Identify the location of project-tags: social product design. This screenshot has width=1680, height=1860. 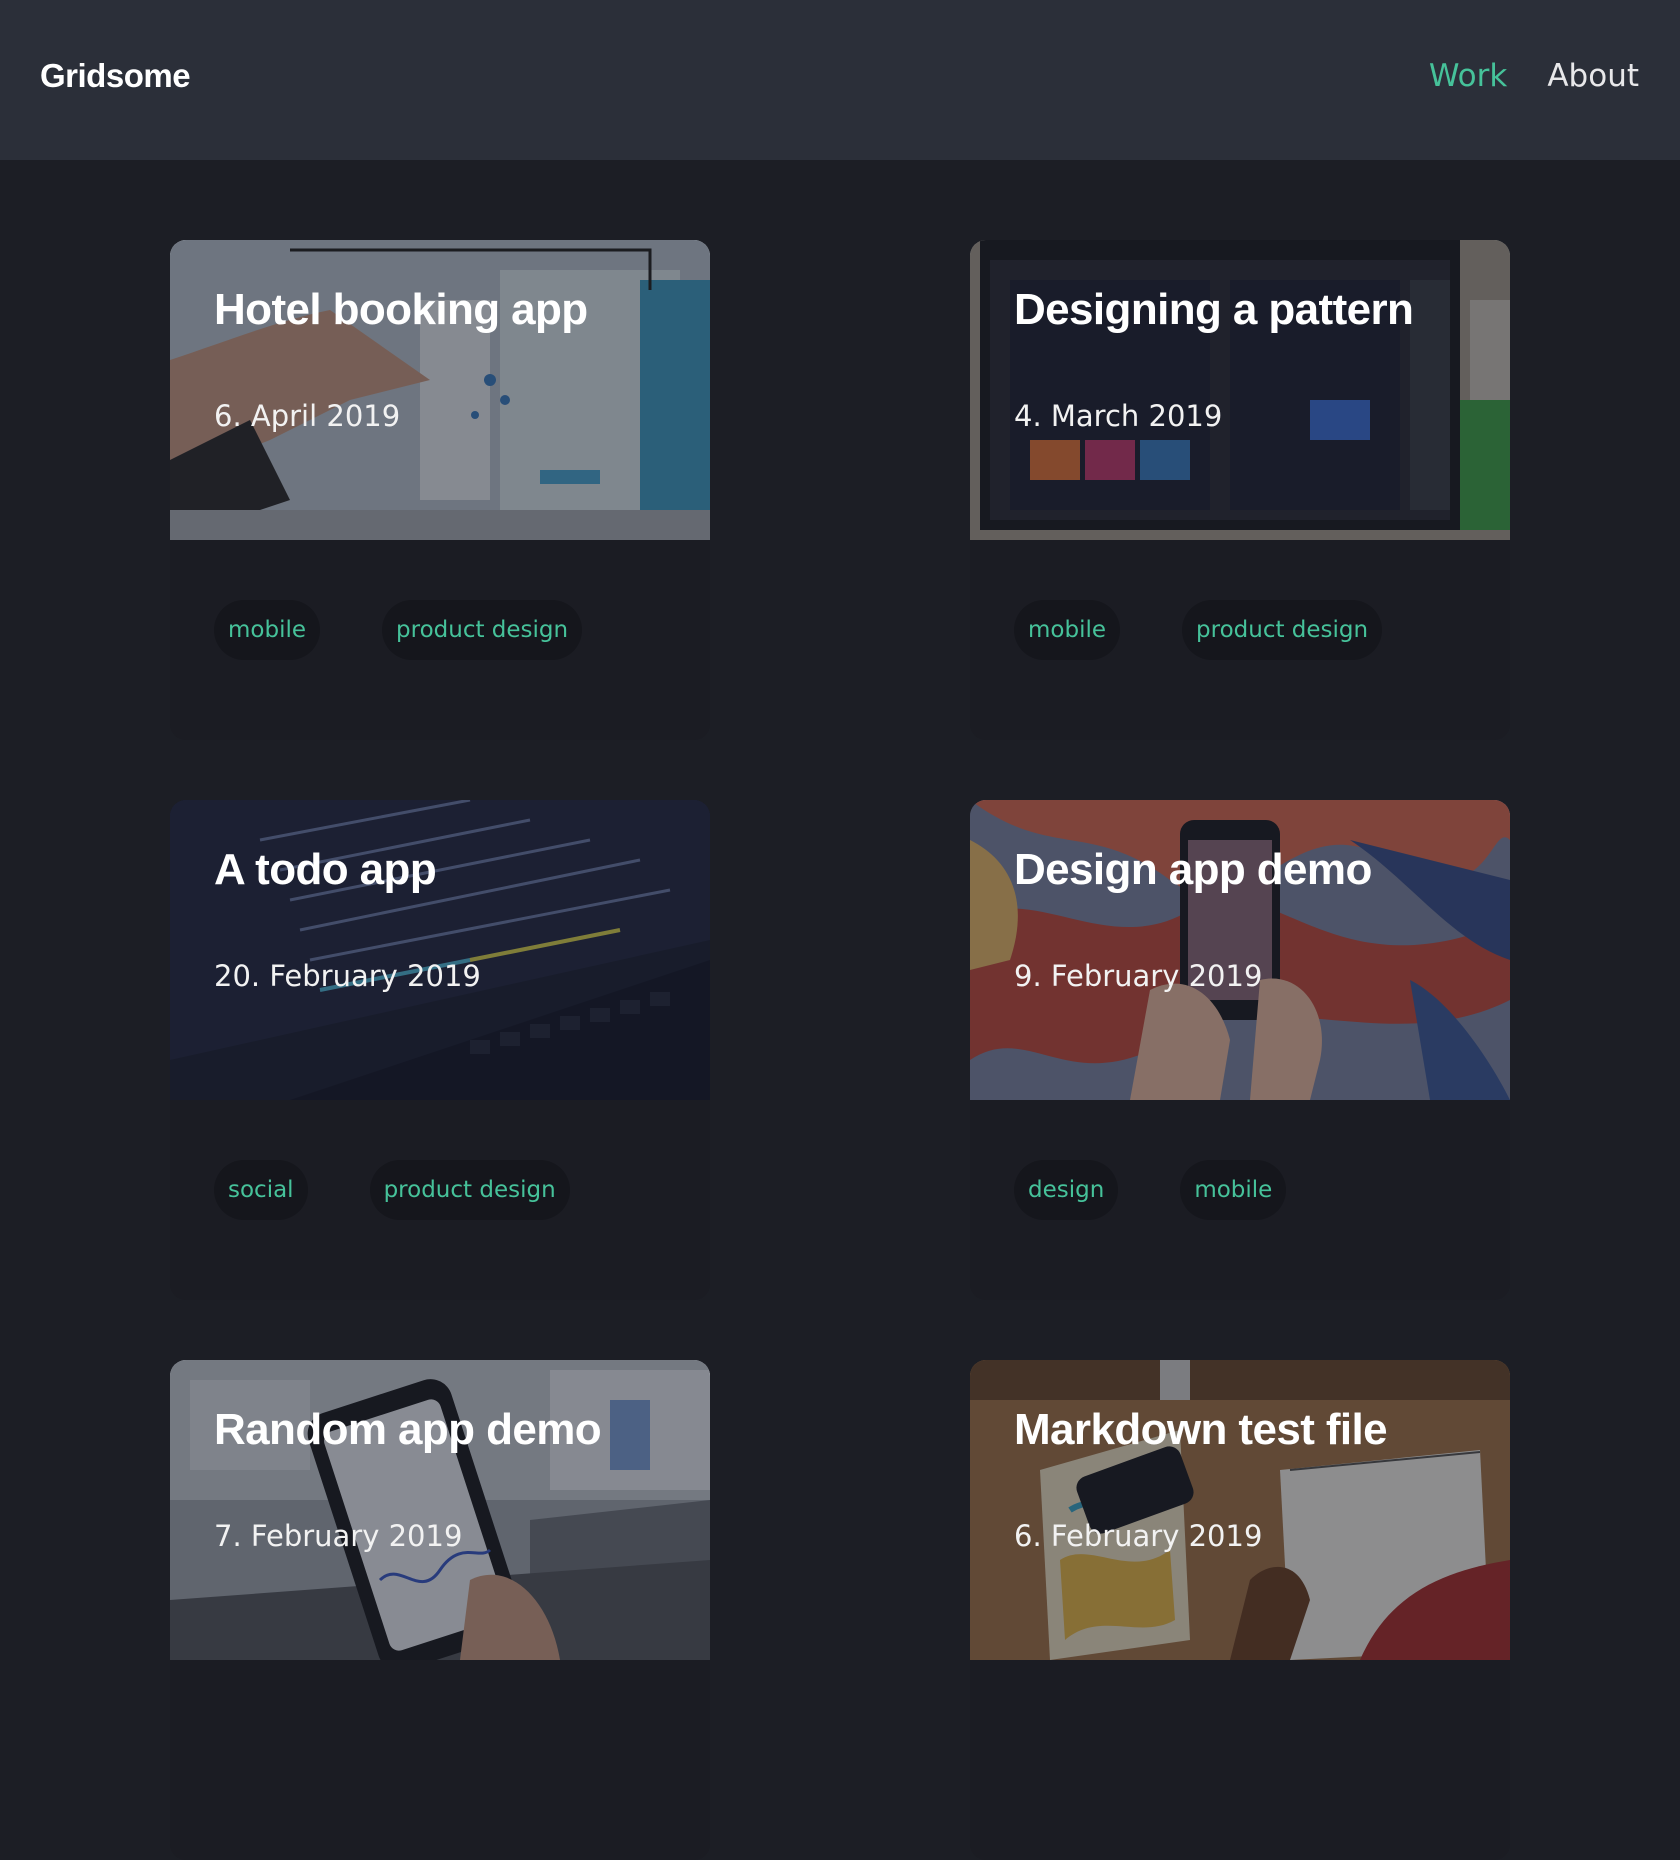
(392, 1190).